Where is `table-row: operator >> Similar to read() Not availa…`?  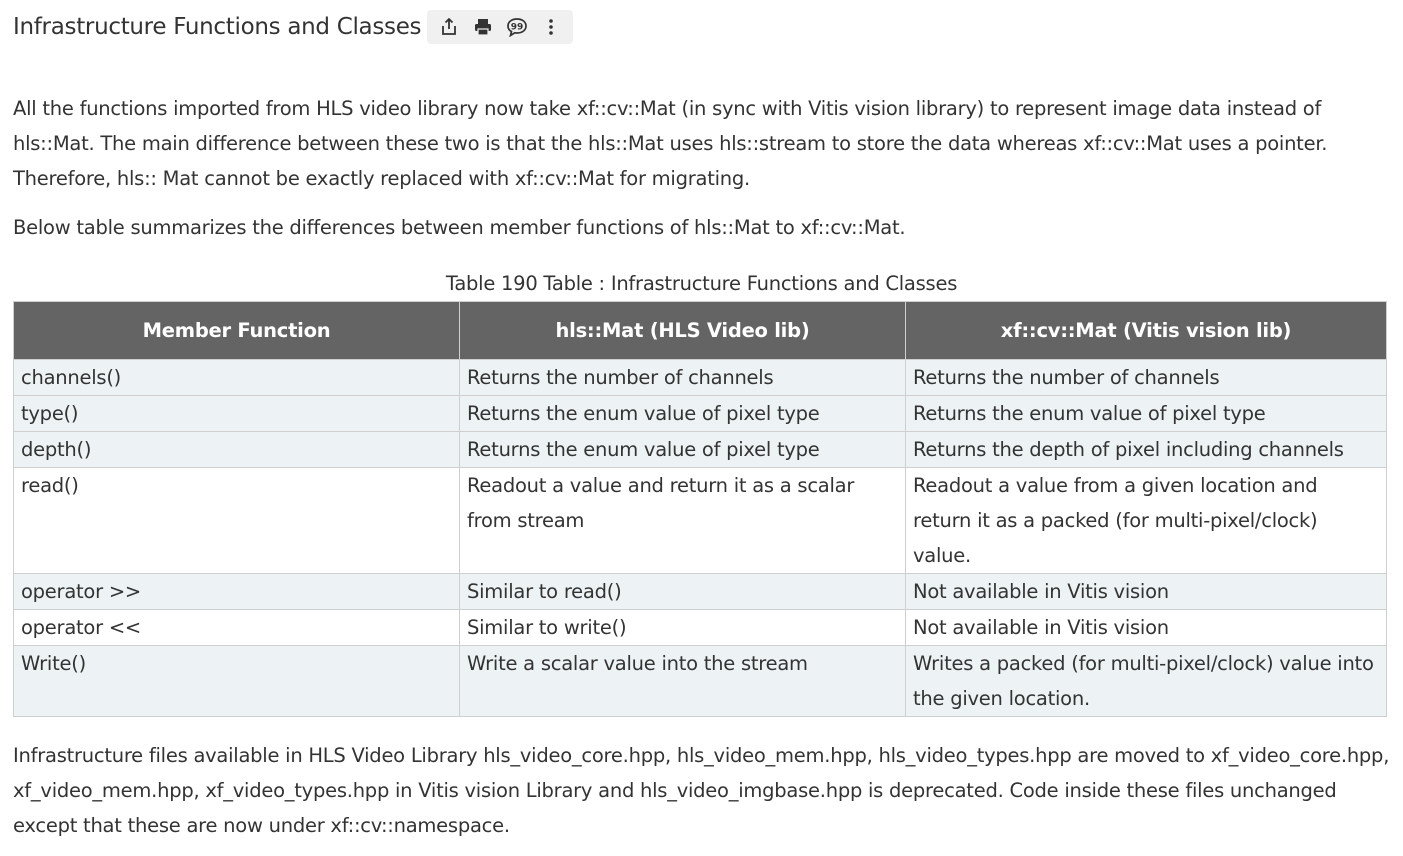
table-row: operator >> Similar to read() Not availa… is located at coordinates (700, 591).